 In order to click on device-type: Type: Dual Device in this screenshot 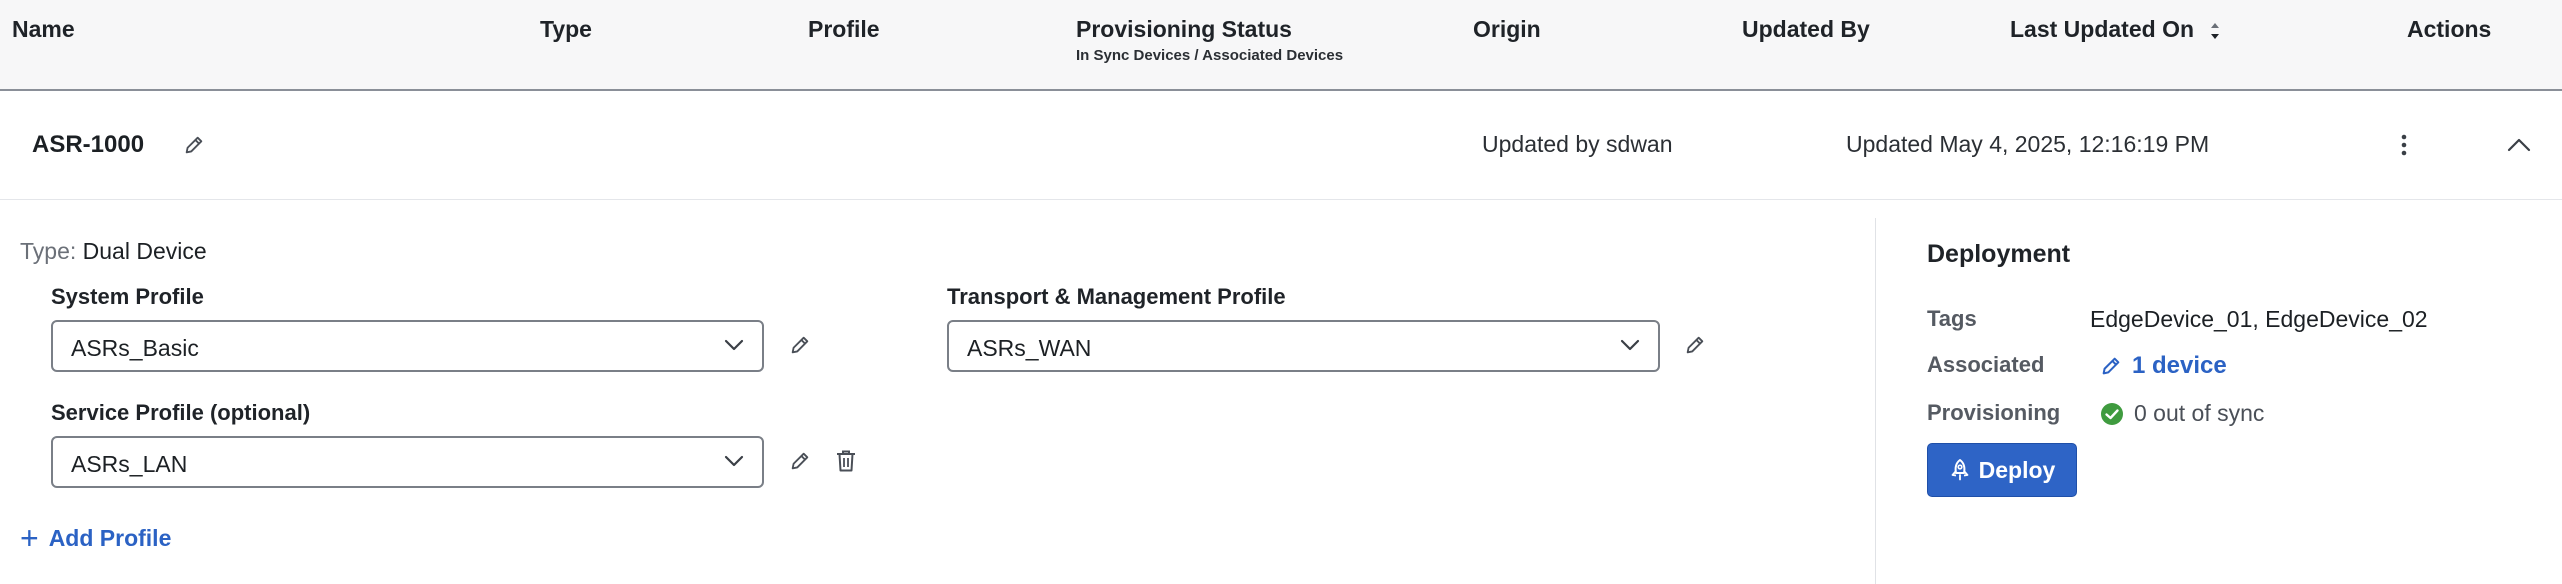, I will do `click(113, 251)`.